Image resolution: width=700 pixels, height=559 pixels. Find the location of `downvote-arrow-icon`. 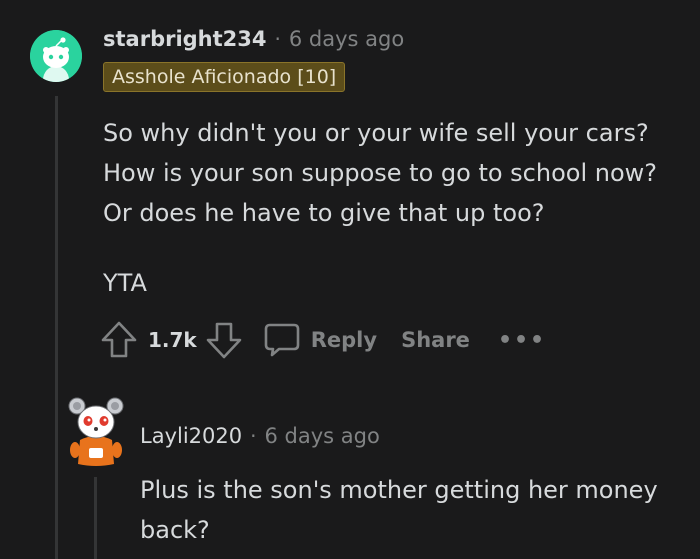

downvote-arrow-icon is located at coordinates (224, 340).